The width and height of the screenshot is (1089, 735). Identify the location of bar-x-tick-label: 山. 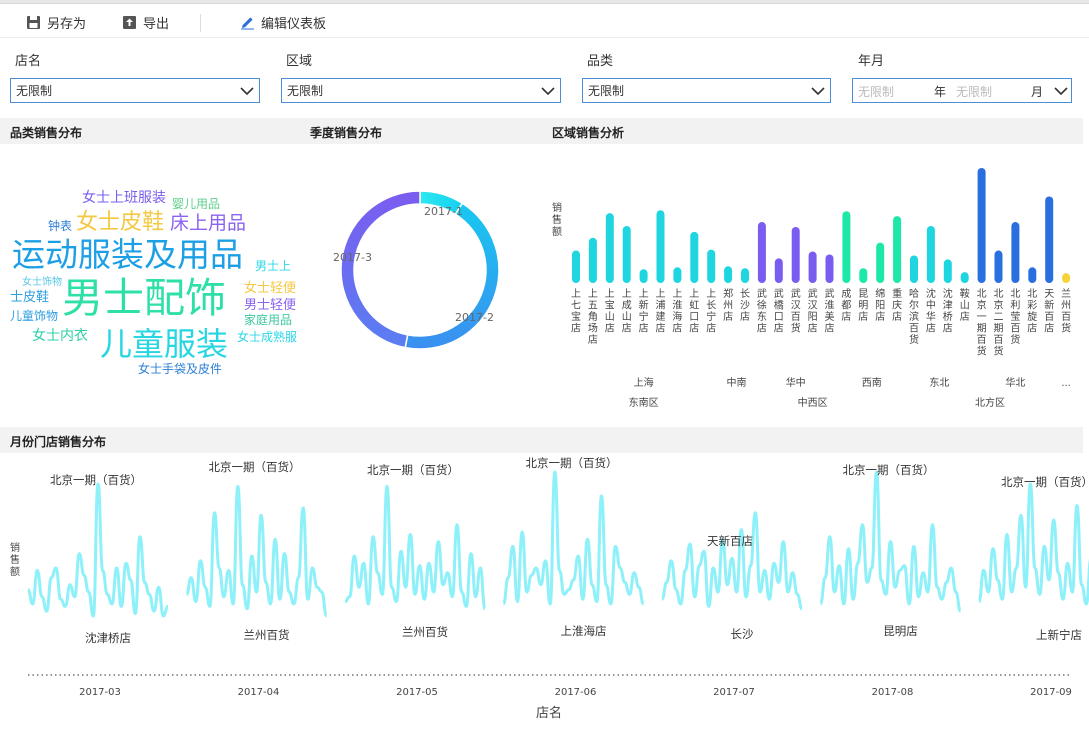
(610, 317).